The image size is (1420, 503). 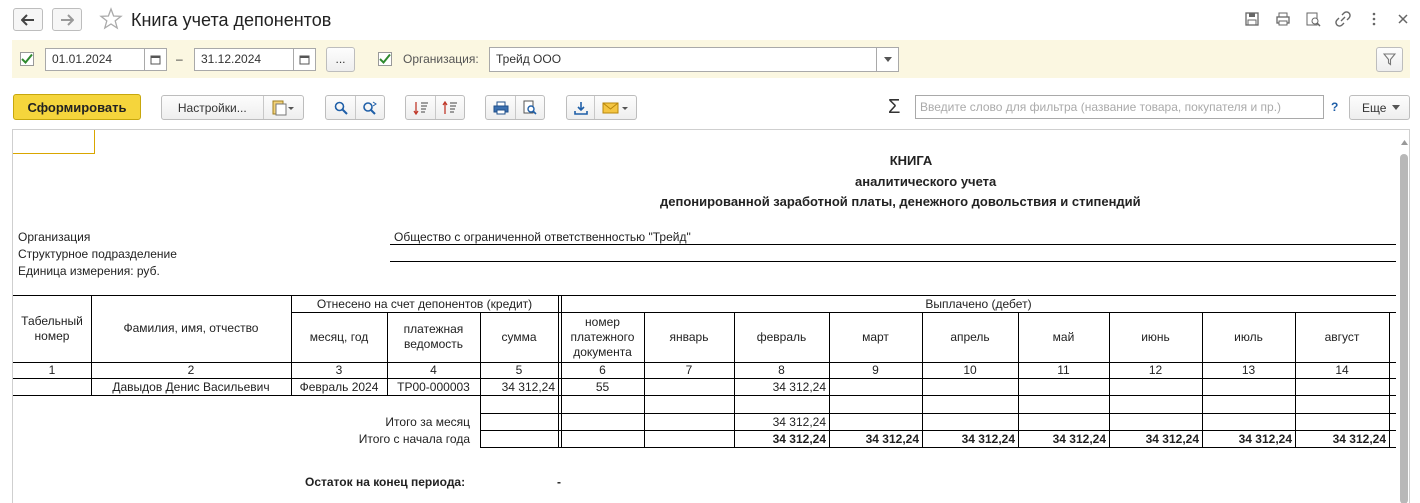 I want to click on sigma-icon: Σ, so click(x=894, y=107).